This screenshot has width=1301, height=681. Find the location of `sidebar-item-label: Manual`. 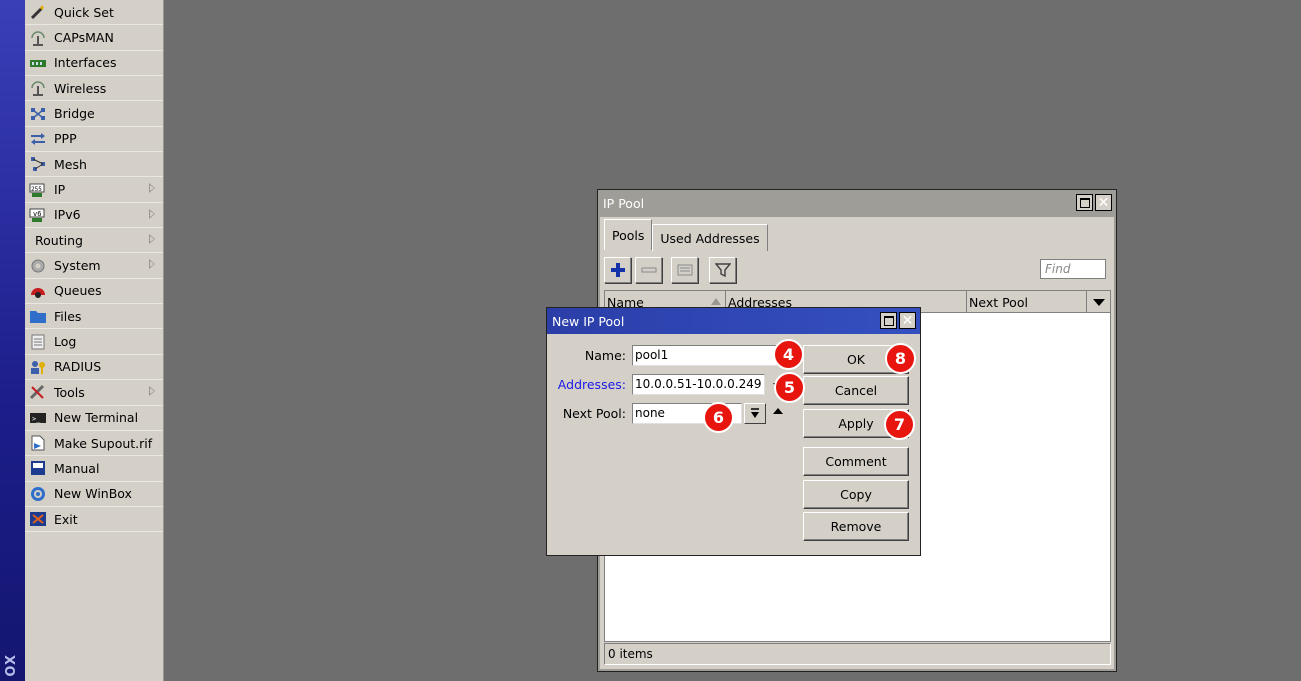

sidebar-item-label: Manual is located at coordinates (77, 468).